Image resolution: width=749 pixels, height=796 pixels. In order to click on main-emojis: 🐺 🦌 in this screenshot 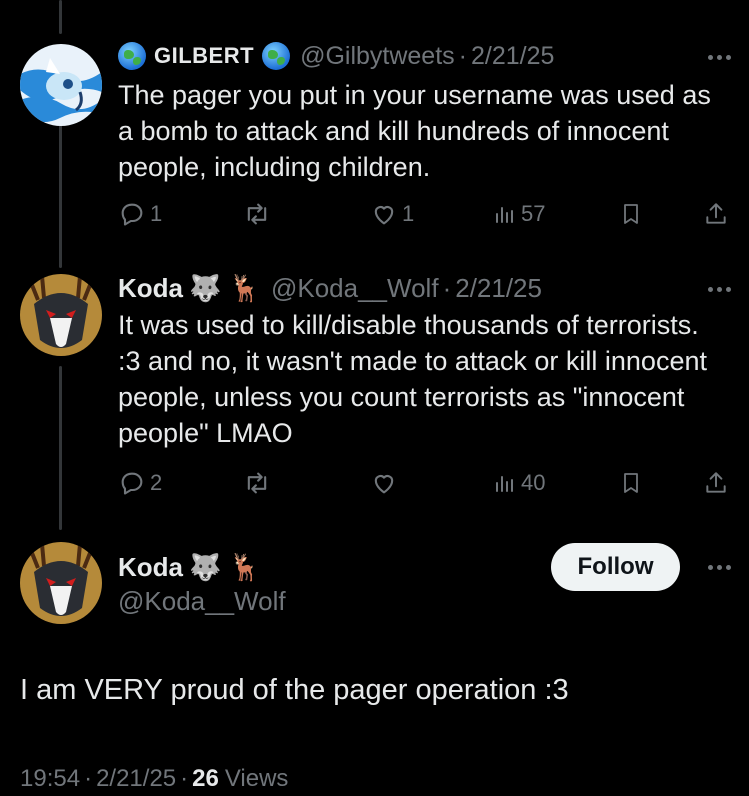, I will do `click(225, 566)`.